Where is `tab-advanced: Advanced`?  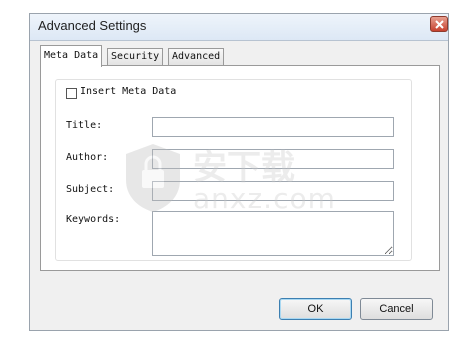
tab-advanced: Advanced is located at coordinates (196, 56).